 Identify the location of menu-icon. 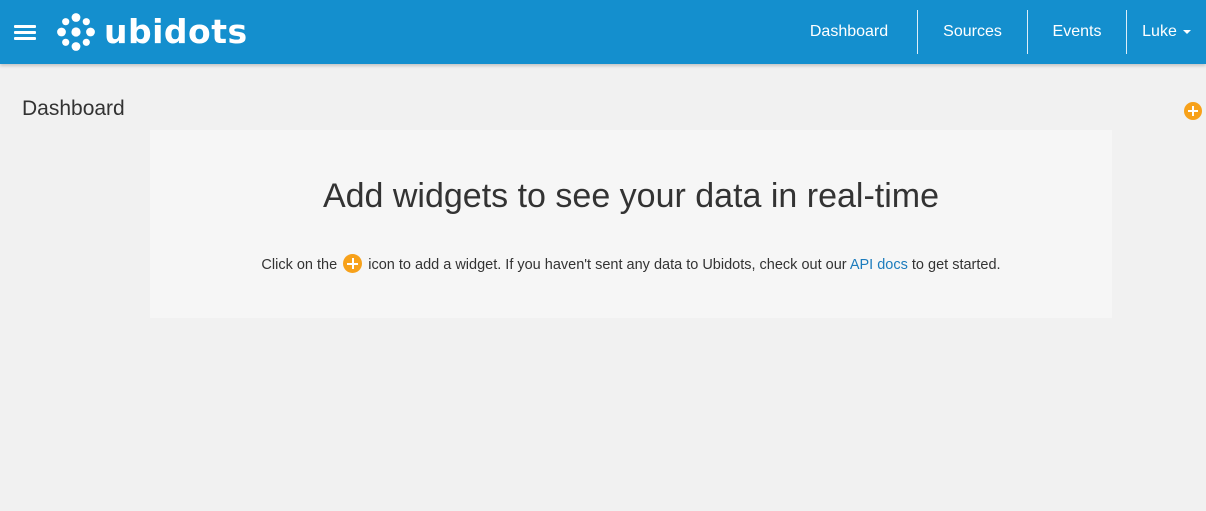
(25, 32).